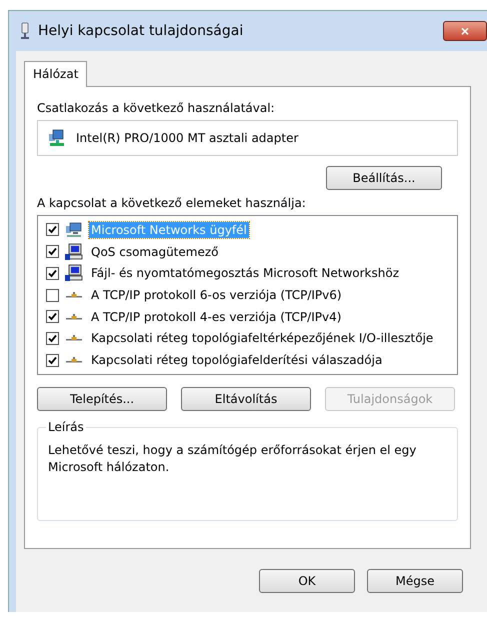  Describe the element at coordinates (246, 399) in the screenshot. I see `action-button: Eltávolítás` at that location.